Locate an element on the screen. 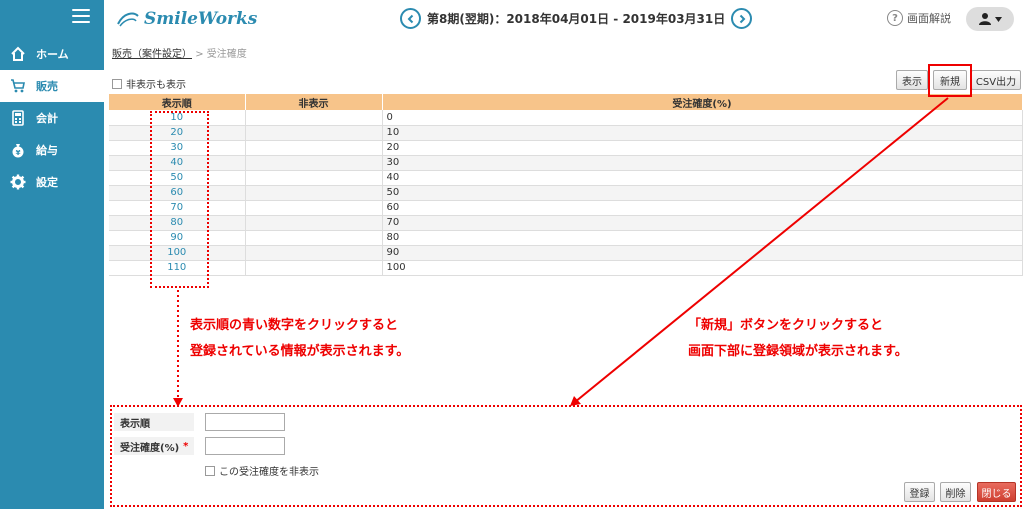 Image resolution: width=1024 pixels, height=509 pixels. chevron-left-icon is located at coordinates (410, 18).